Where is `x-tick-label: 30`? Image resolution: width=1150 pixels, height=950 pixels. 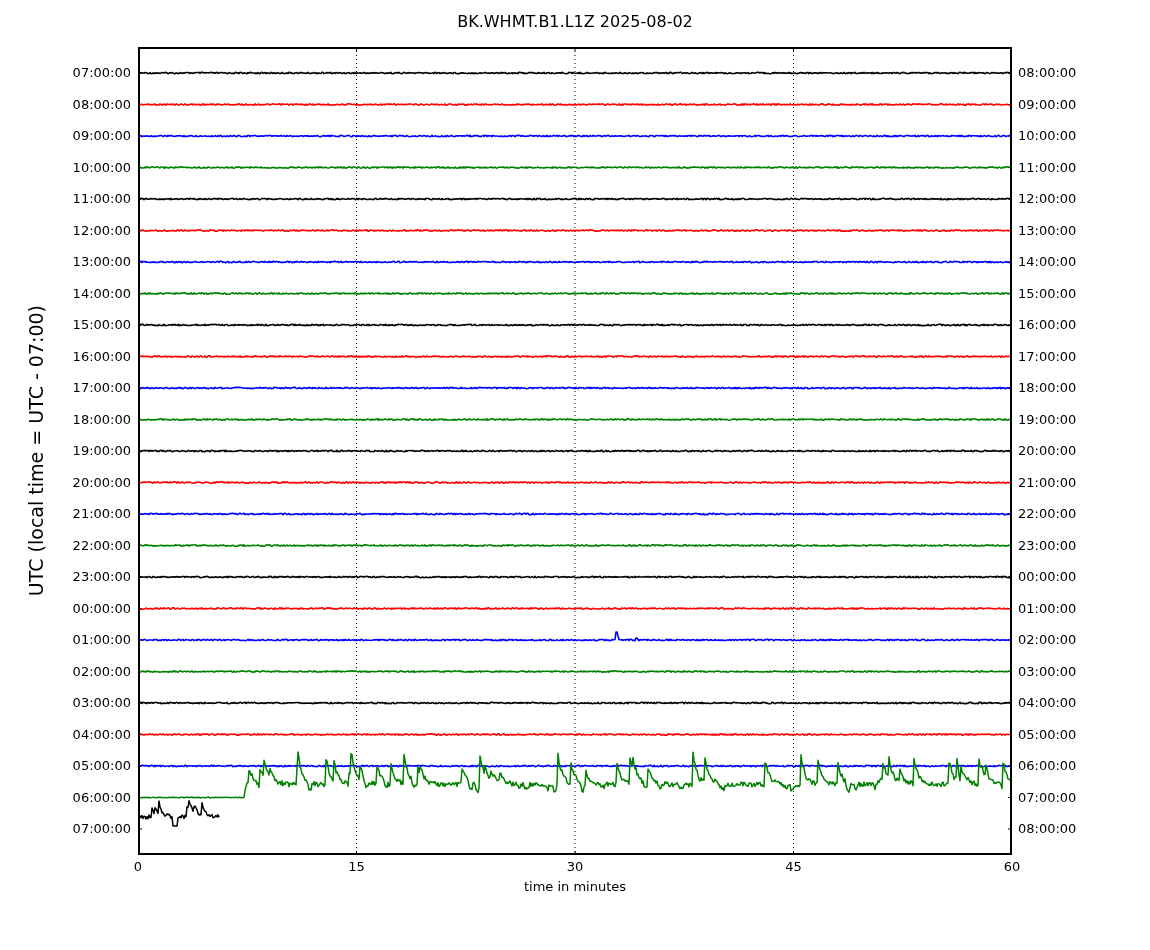 x-tick-label: 30 is located at coordinates (575, 866).